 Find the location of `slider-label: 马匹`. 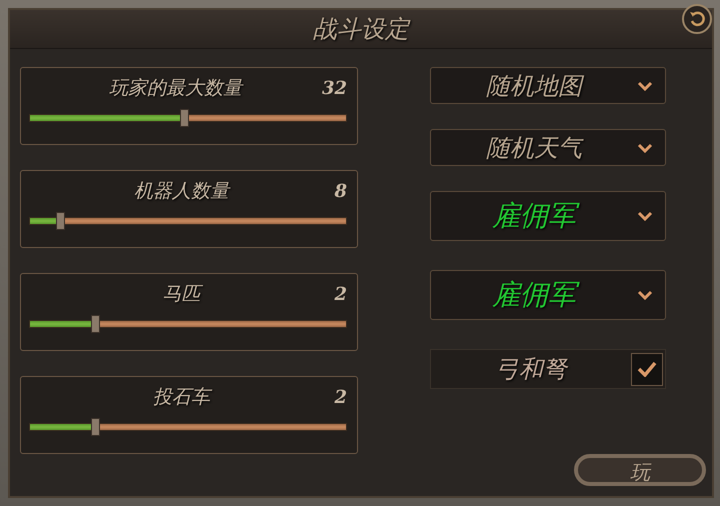

slider-label: 马匹 is located at coordinates (183, 294).